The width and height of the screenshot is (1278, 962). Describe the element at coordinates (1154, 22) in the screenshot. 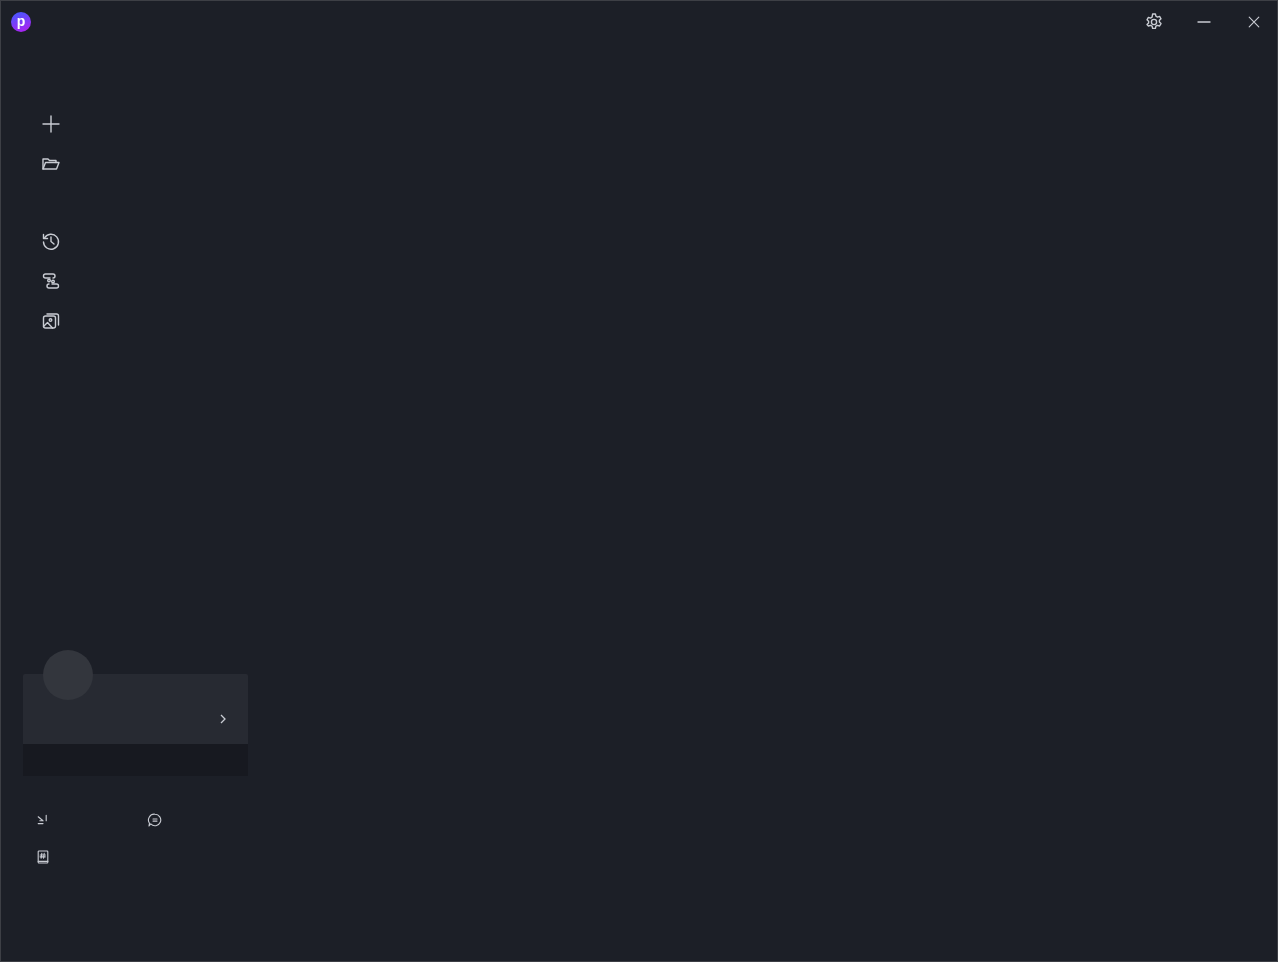

I see `gear-icon` at that location.